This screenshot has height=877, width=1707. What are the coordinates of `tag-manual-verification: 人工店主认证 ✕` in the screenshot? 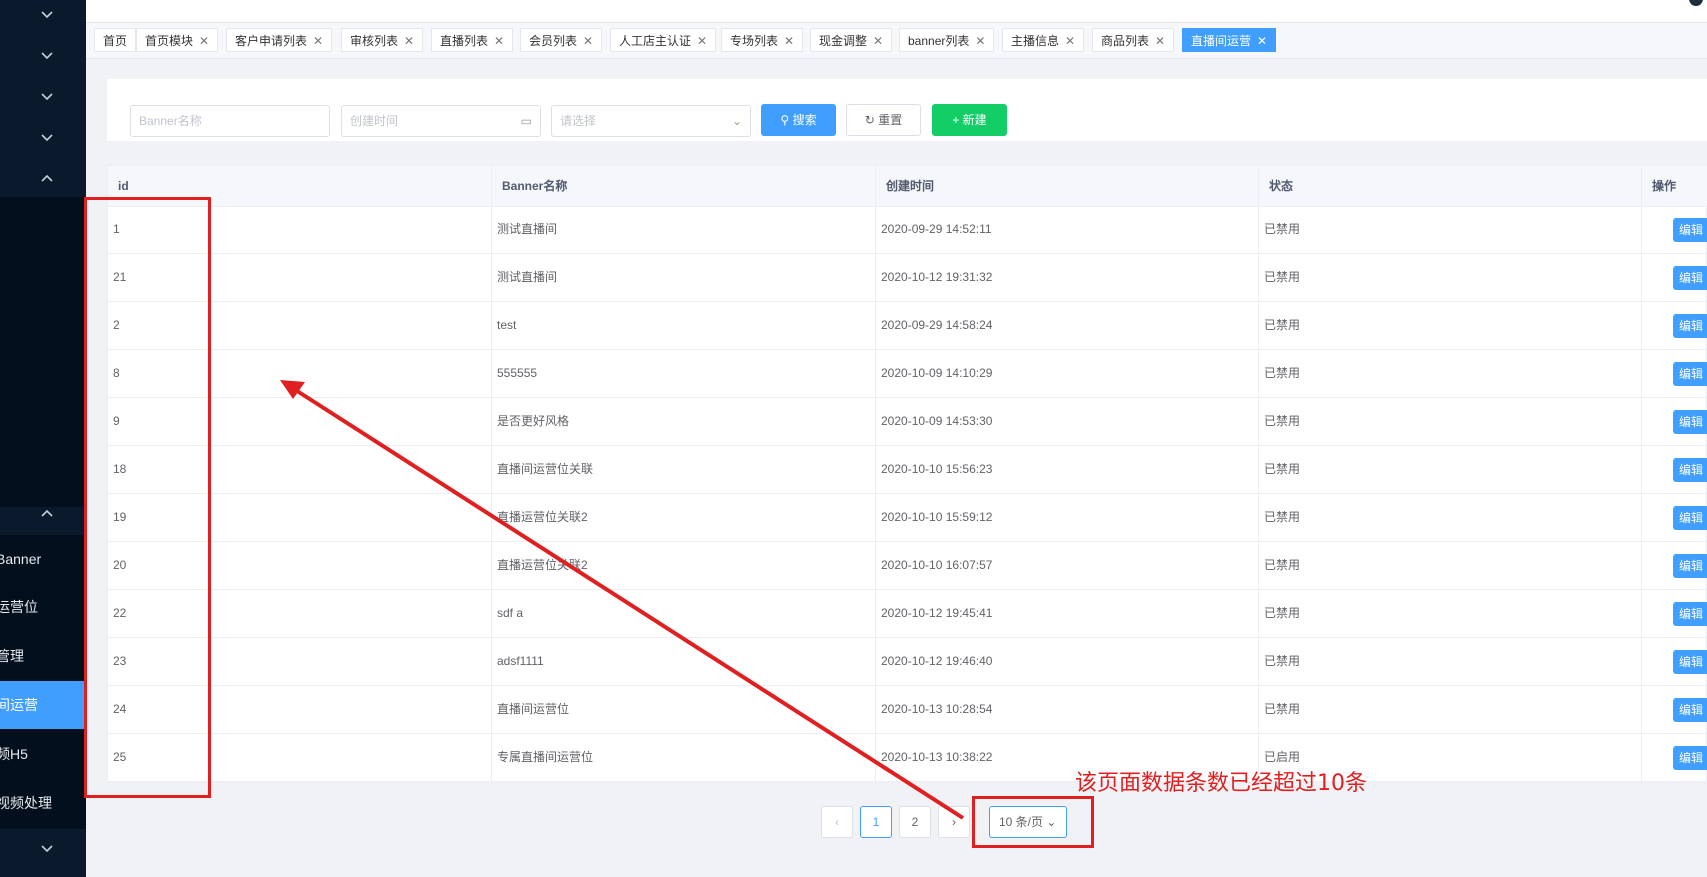 It's located at (663, 40).